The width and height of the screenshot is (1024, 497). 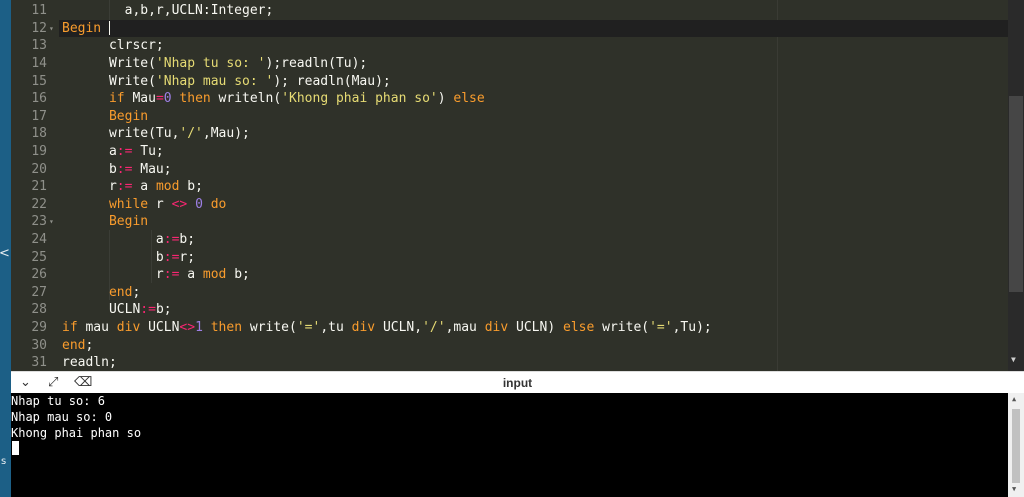 I want to click on code-token: );readln(Tu);, so click(x=316, y=63).